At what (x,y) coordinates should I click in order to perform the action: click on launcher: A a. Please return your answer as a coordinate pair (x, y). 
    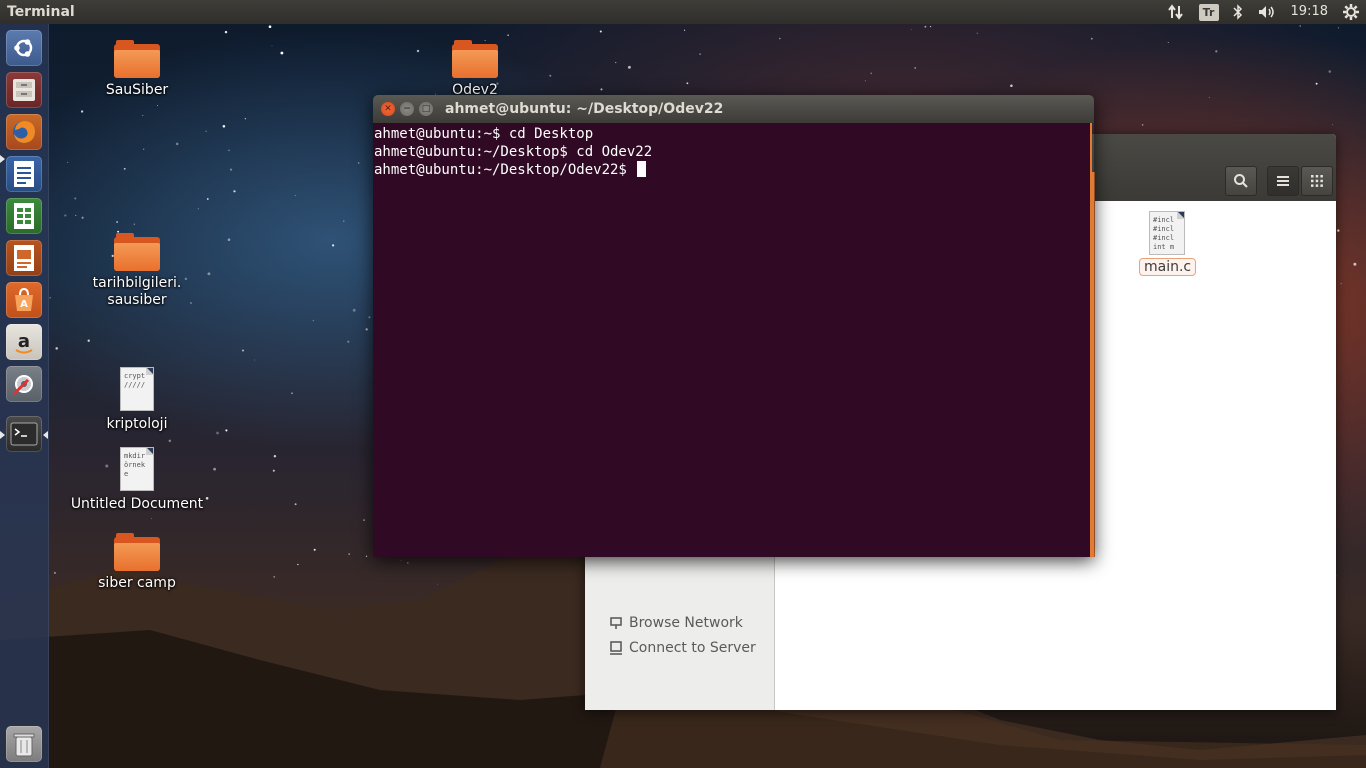
    Looking at the image, I should click on (24, 396).